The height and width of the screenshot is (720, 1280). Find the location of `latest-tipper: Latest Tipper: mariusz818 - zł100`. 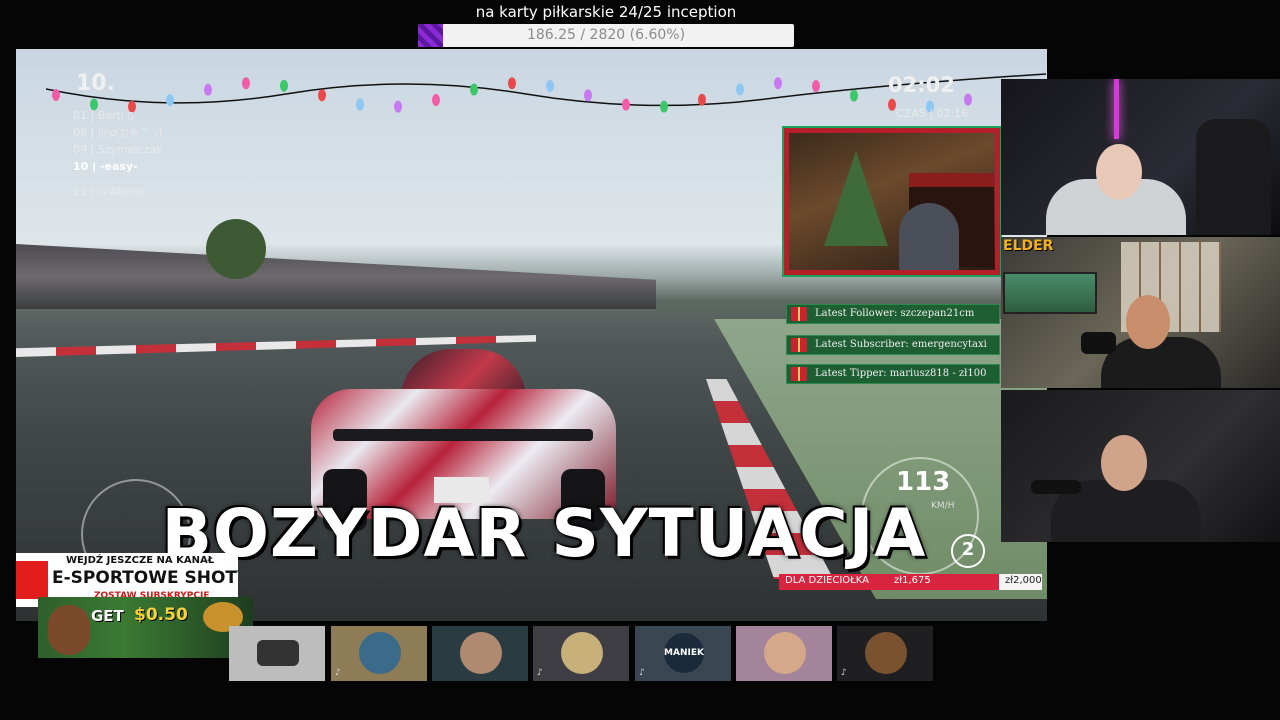

latest-tipper: Latest Tipper: mariusz818 - zł100 is located at coordinates (893, 374).